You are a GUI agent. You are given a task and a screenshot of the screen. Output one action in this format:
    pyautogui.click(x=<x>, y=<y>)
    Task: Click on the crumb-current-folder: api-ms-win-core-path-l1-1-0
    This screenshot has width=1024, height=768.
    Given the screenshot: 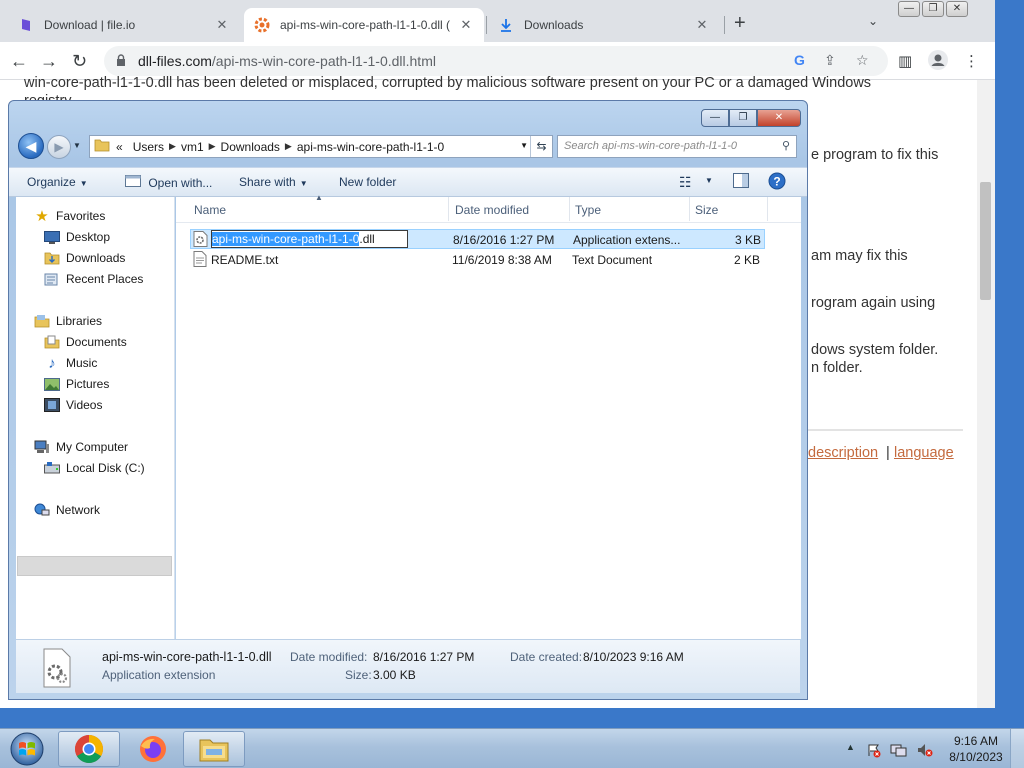 What is the action you would take?
    pyautogui.click(x=370, y=147)
    